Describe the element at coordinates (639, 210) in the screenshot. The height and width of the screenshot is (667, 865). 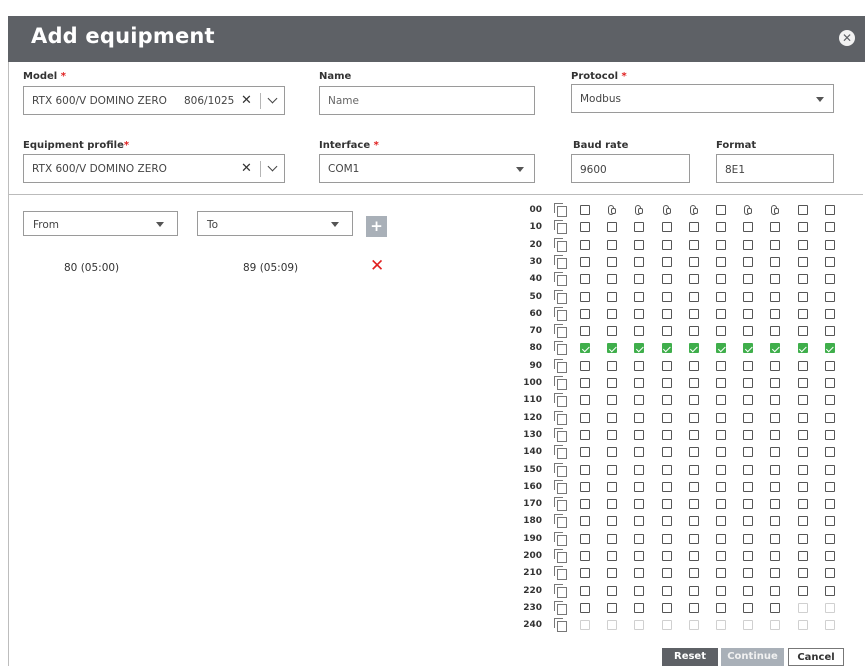
I see `linked-register-icon` at that location.